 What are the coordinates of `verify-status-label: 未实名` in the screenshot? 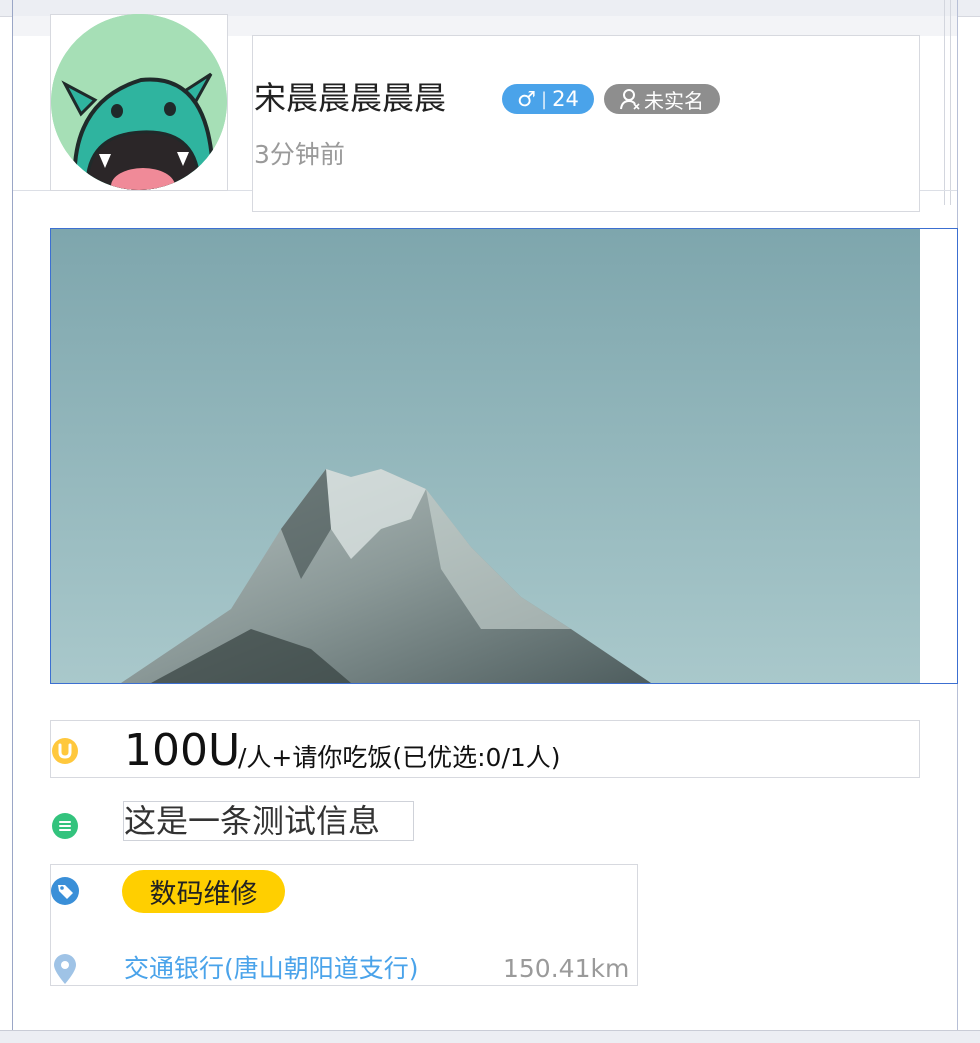 It's located at (674, 100).